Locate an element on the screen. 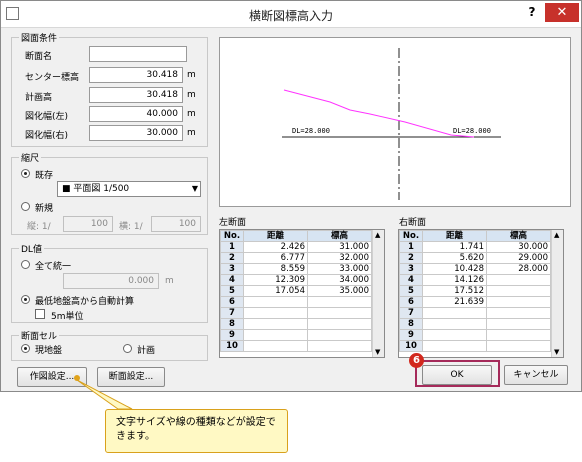 The width and height of the screenshot is (582, 462). callout-box: 文字サイズや線の種類などが設定できます。 is located at coordinates (196, 431).